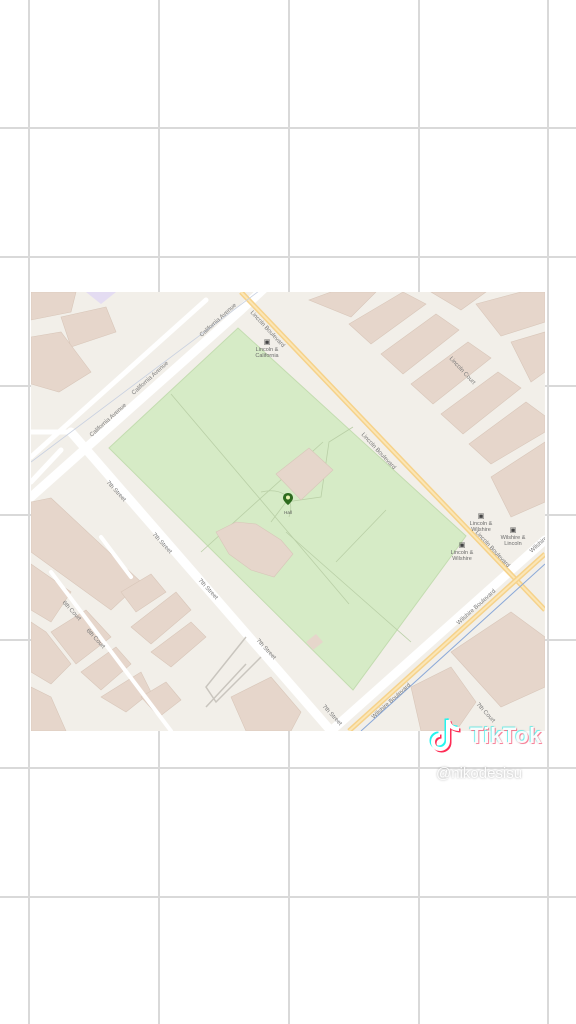  I want to click on station-label: Wilshire & Lincoln, so click(513, 541).